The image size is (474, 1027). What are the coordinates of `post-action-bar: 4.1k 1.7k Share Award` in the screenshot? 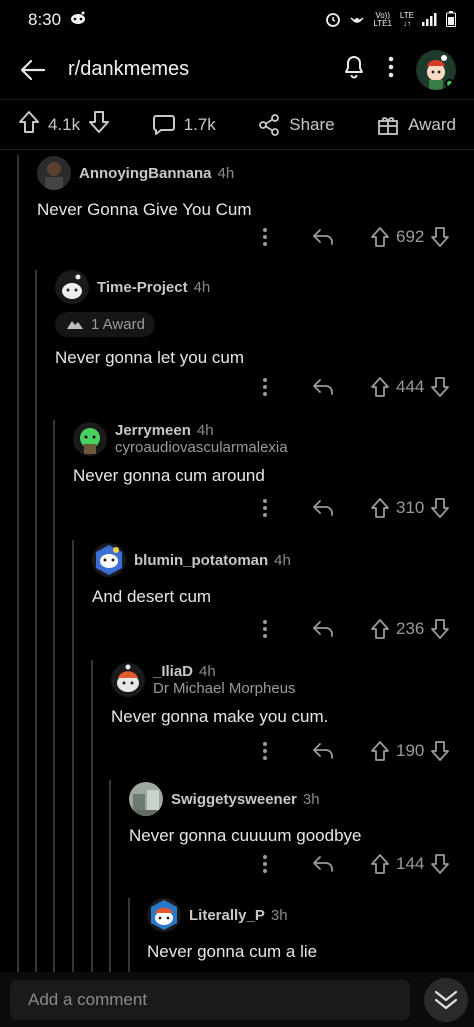 It's located at (237, 125).